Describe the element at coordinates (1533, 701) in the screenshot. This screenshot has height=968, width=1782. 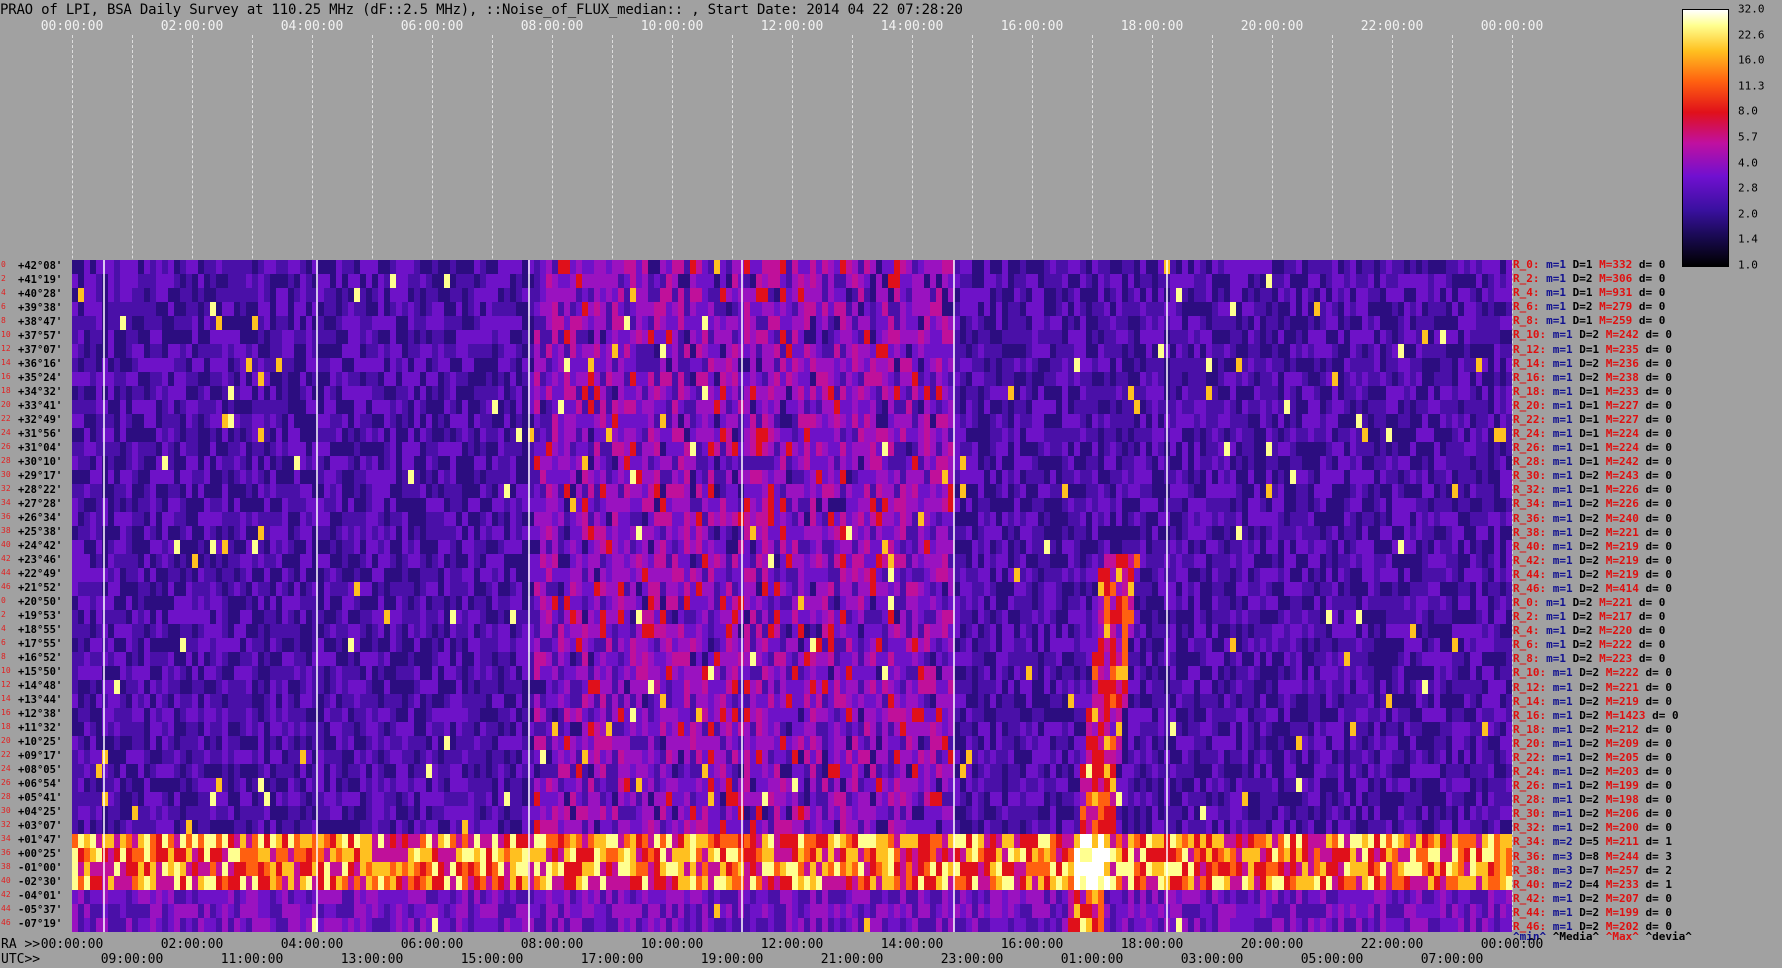
I see `stat-r: R_14:` at that location.